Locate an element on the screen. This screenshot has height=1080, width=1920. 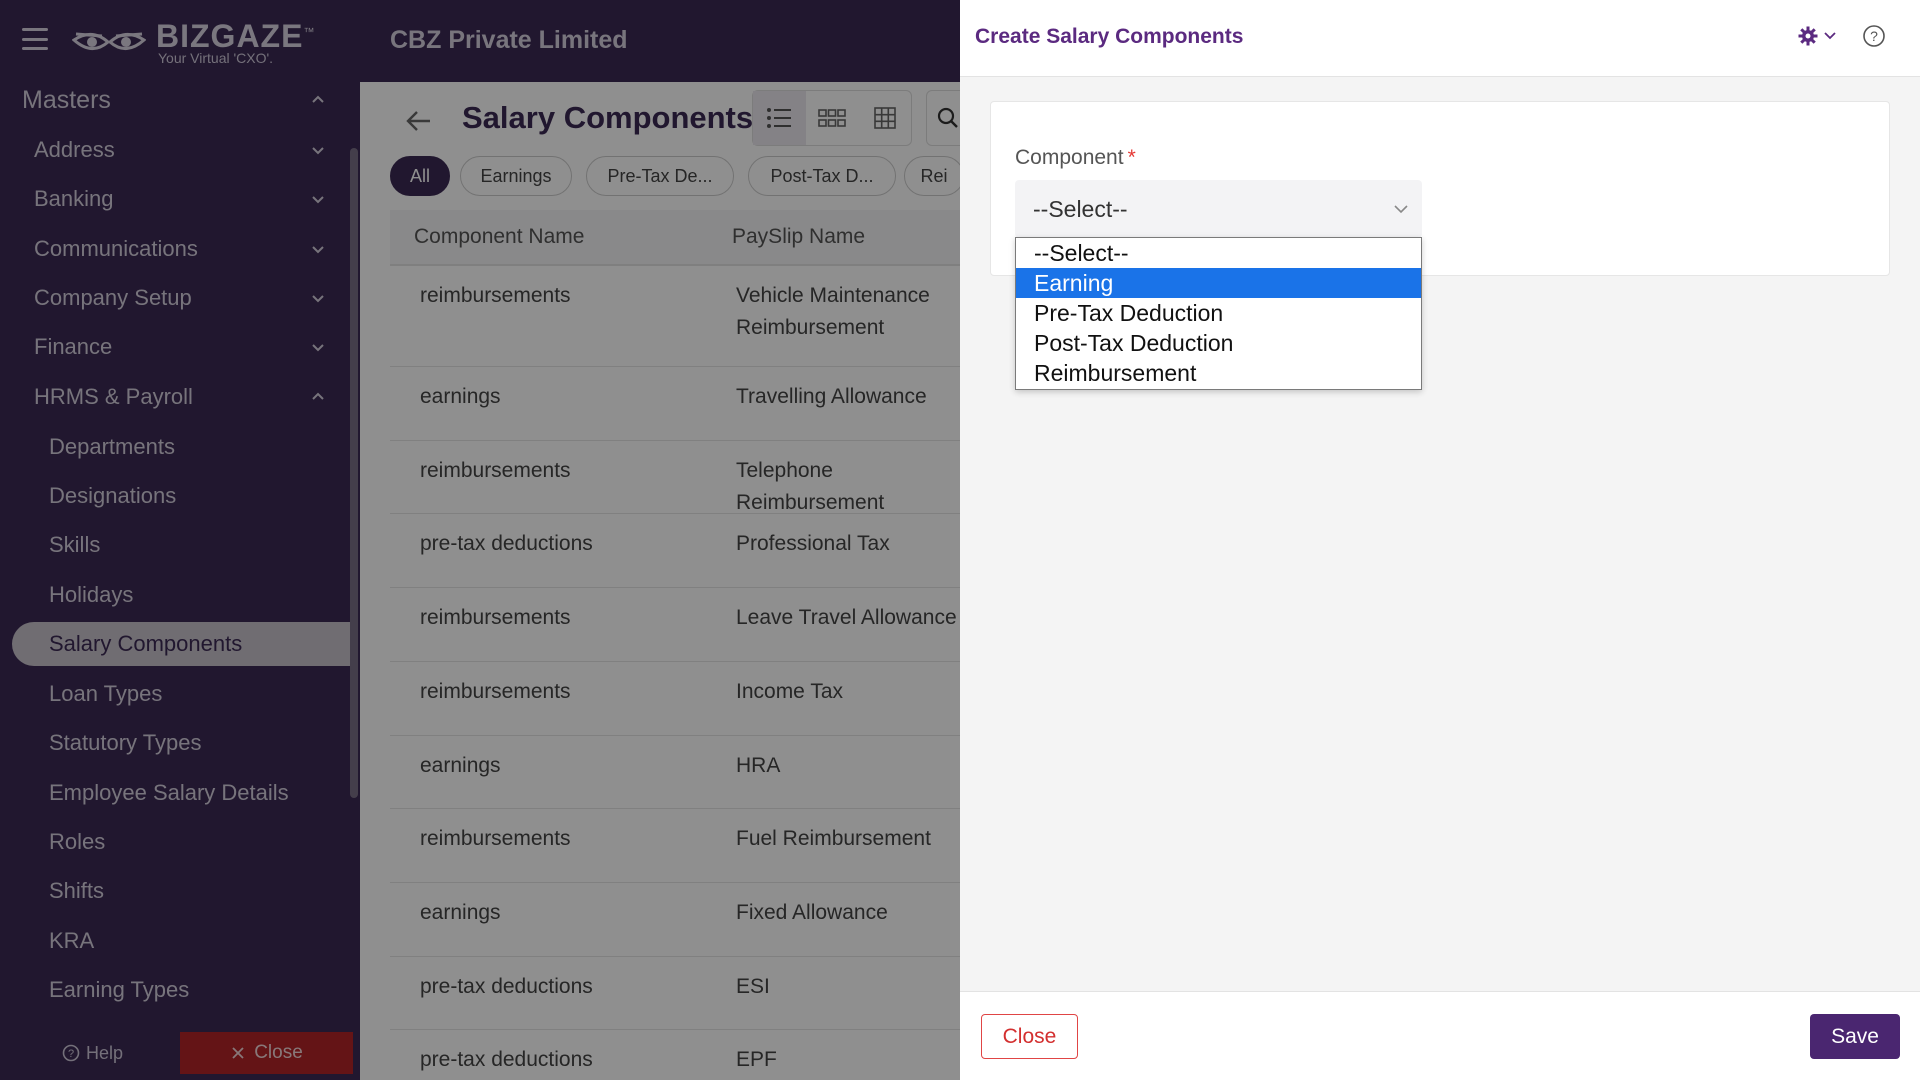
settings-menu-button is located at coordinates (1817, 36).